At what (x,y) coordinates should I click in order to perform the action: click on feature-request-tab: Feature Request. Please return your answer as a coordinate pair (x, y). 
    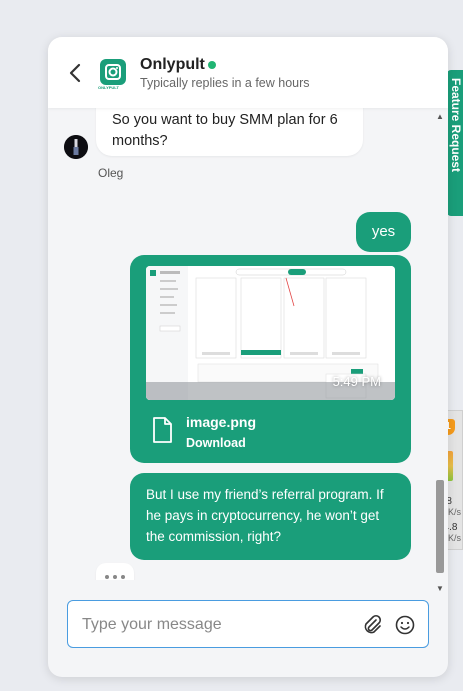
    Looking at the image, I should click on (455, 143).